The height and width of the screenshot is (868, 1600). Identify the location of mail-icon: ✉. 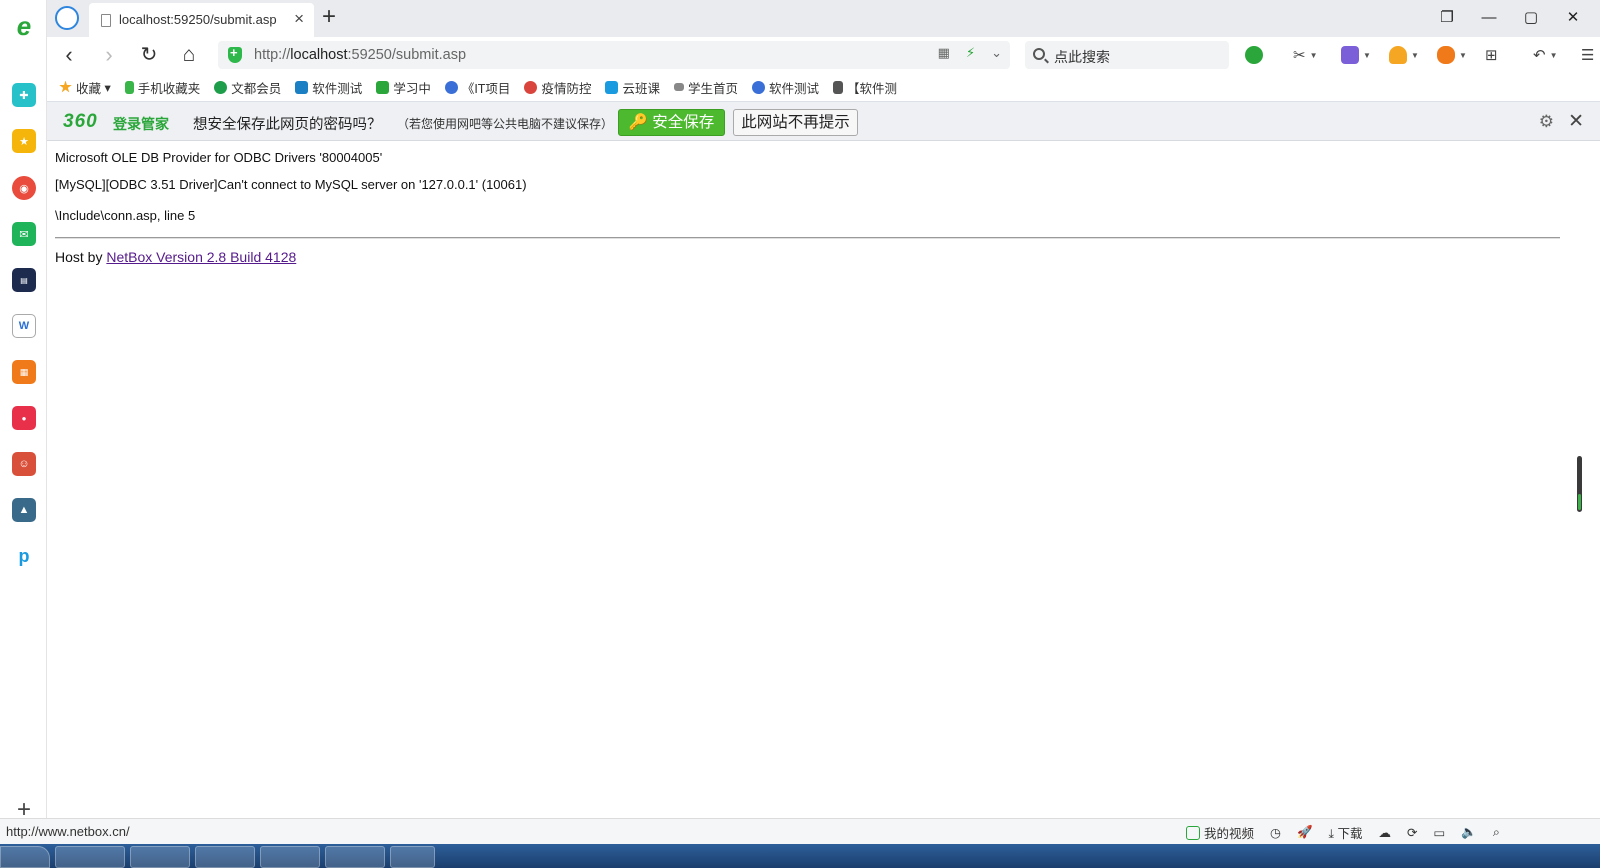
(24, 234).